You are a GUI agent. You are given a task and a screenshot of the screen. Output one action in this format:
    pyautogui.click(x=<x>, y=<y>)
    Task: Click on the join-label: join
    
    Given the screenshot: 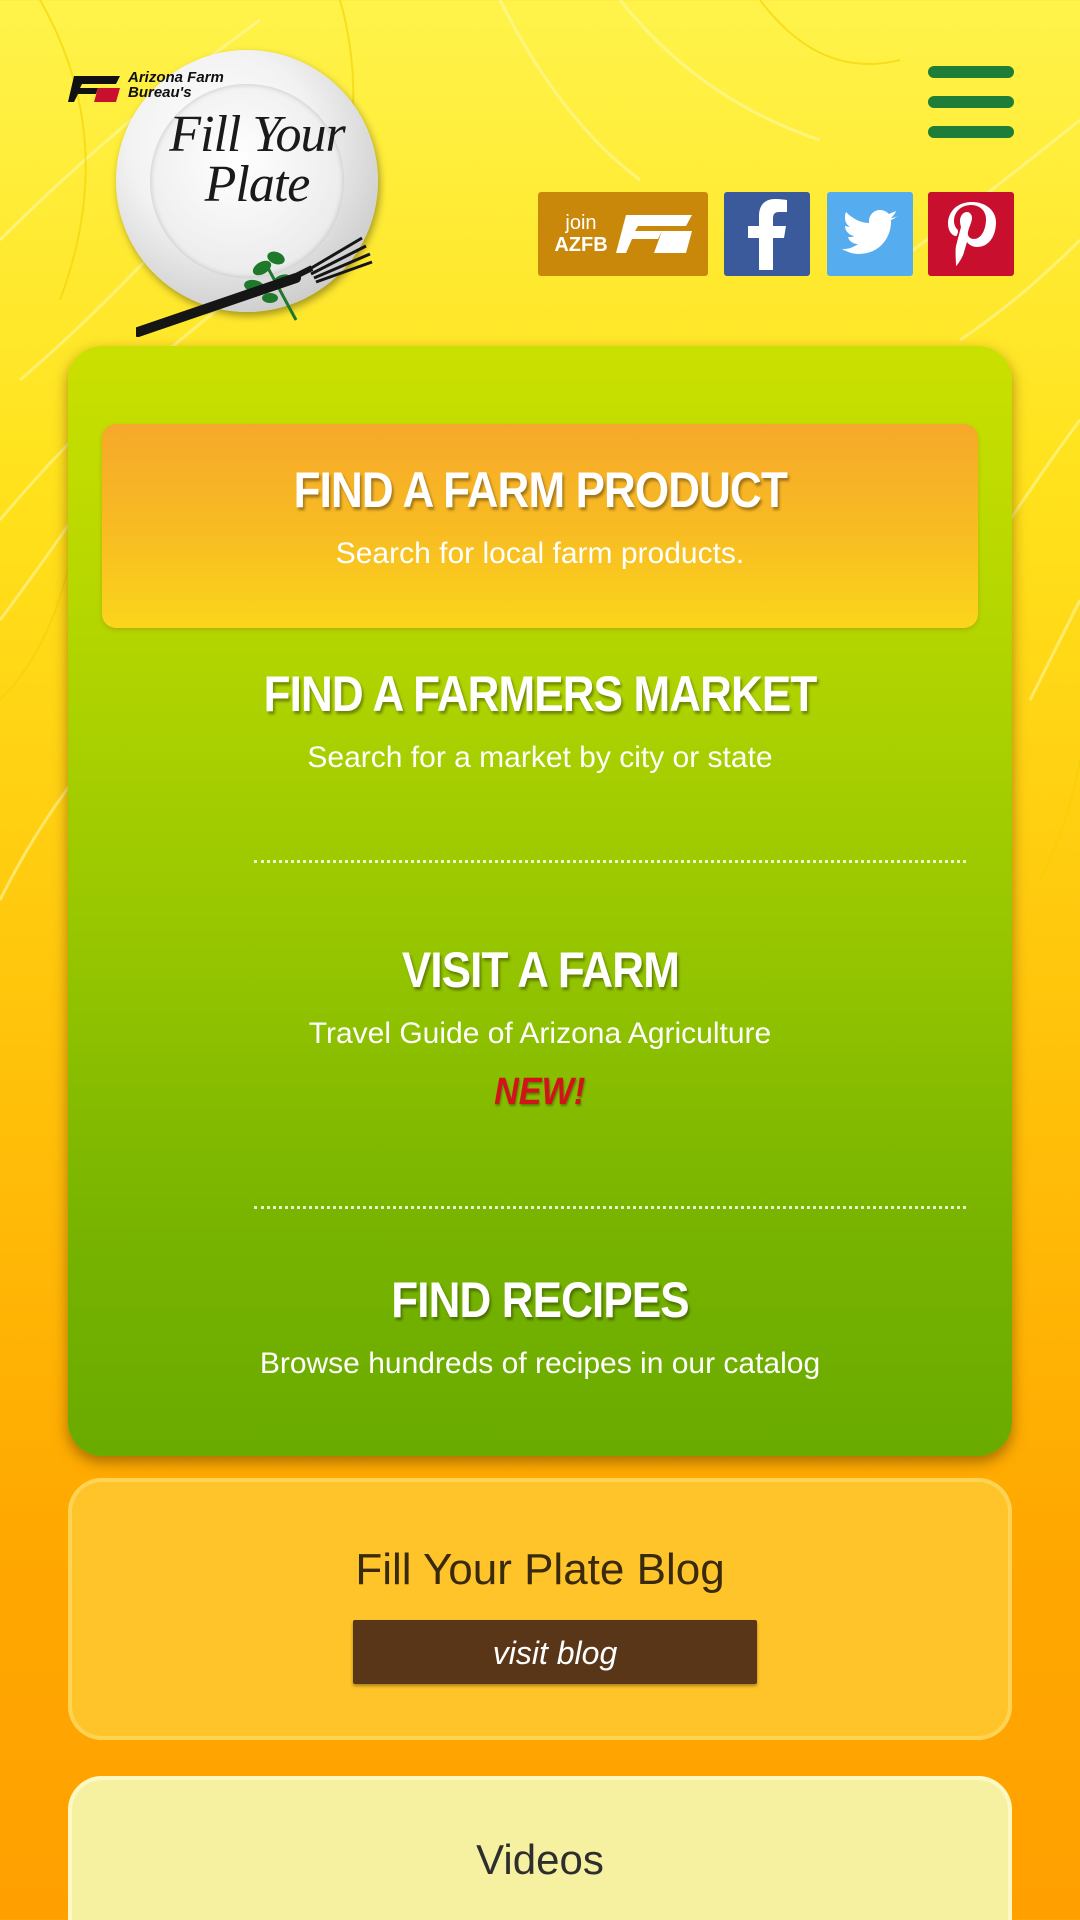 What is the action you would take?
    pyautogui.click(x=581, y=223)
    